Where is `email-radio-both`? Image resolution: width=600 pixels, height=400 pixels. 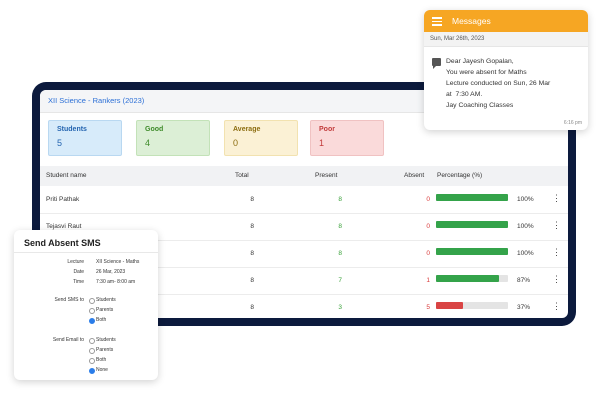 email-radio-both is located at coordinates (92, 361).